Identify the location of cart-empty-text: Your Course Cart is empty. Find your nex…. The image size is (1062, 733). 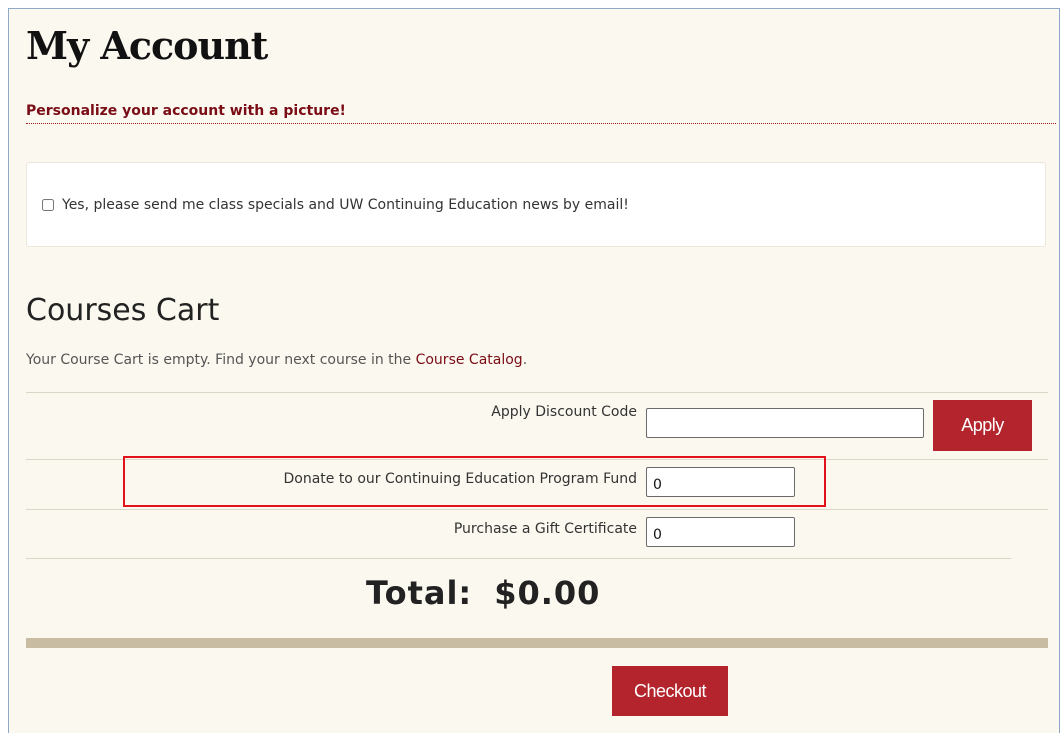
(221, 360).